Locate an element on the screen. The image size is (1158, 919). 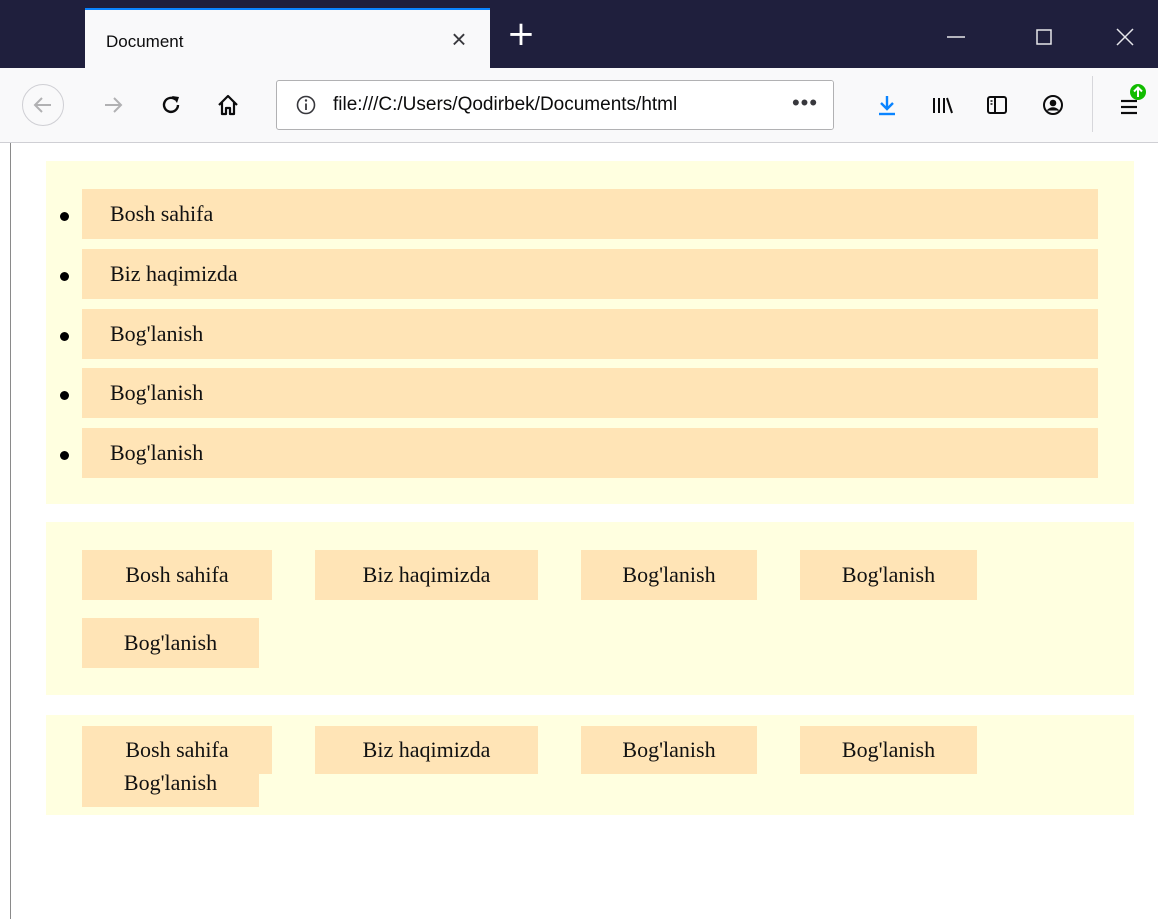
forward-button is located at coordinates (113, 105).